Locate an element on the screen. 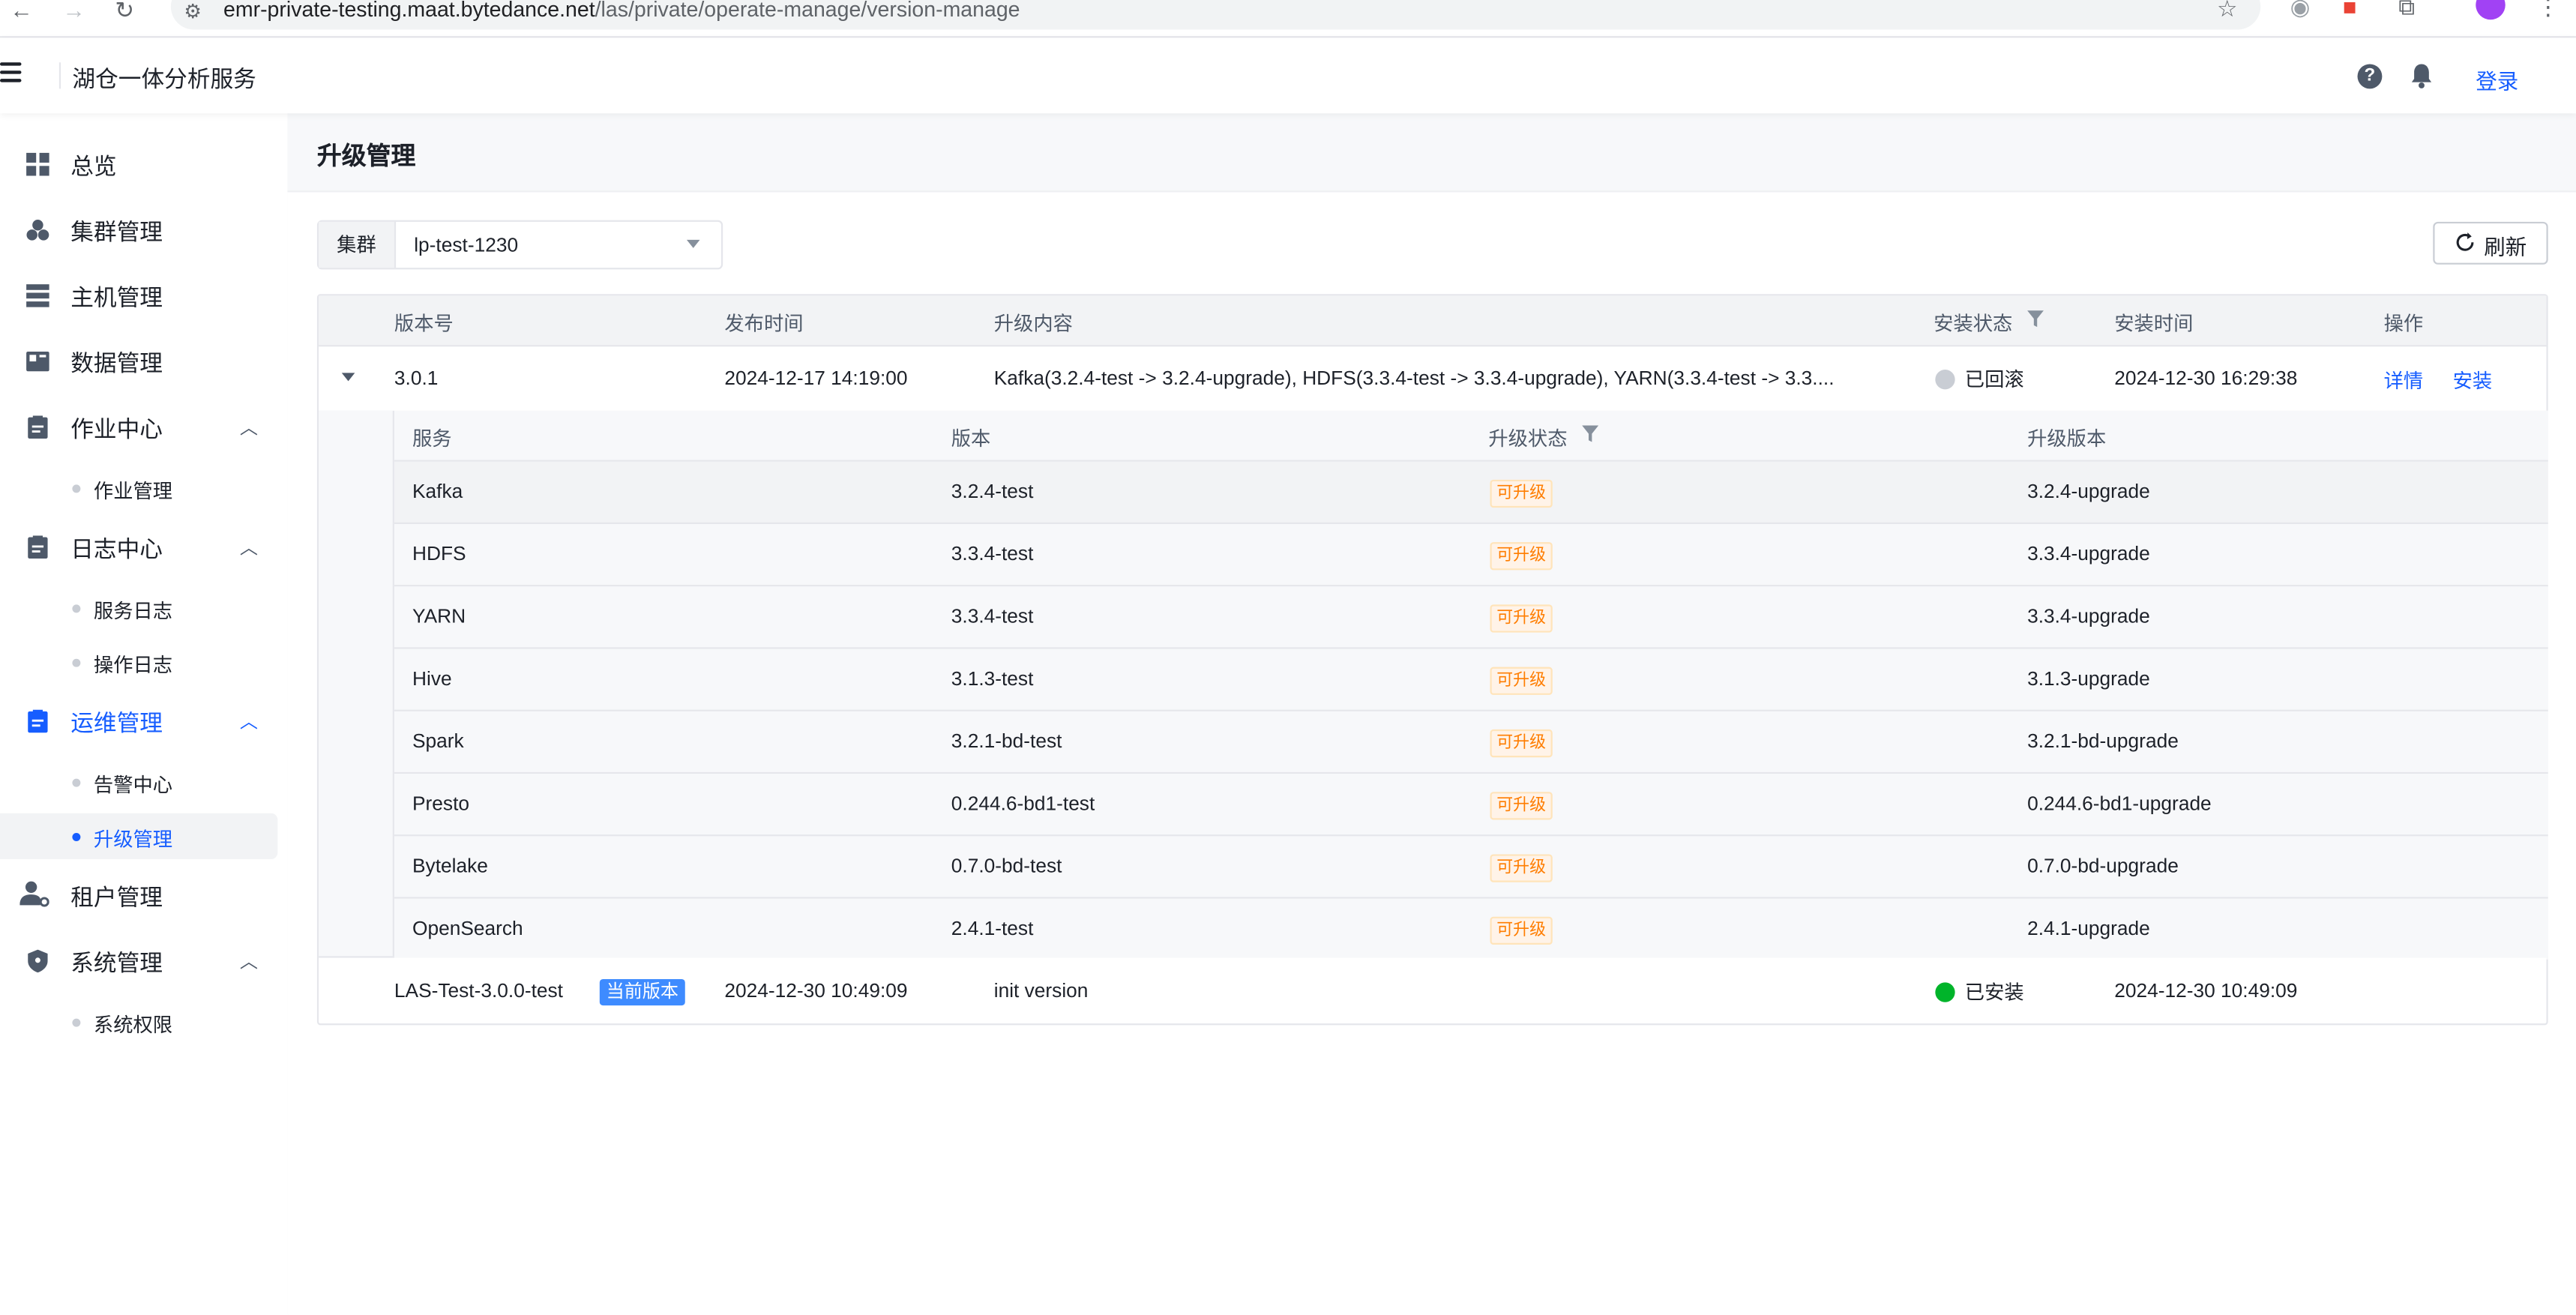 Image resolution: width=2576 pixels, height=1315 pixels. clipboard-icon is located at coordinates (38, 427).